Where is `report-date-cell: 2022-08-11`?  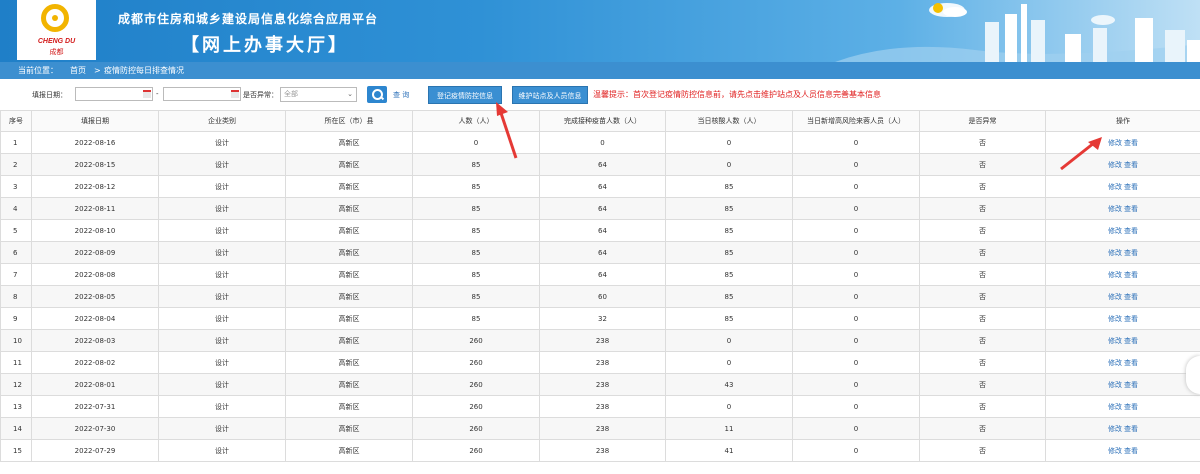
report-date-cell: 2022-08-11 is located at coordinates (95, 208).